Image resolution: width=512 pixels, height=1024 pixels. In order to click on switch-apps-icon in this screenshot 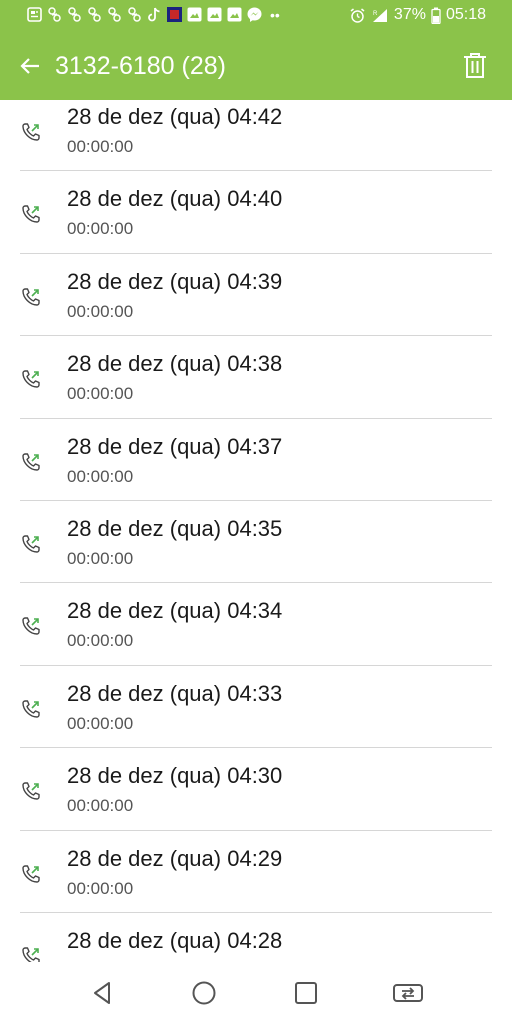, I will do `click(408, 993)`.